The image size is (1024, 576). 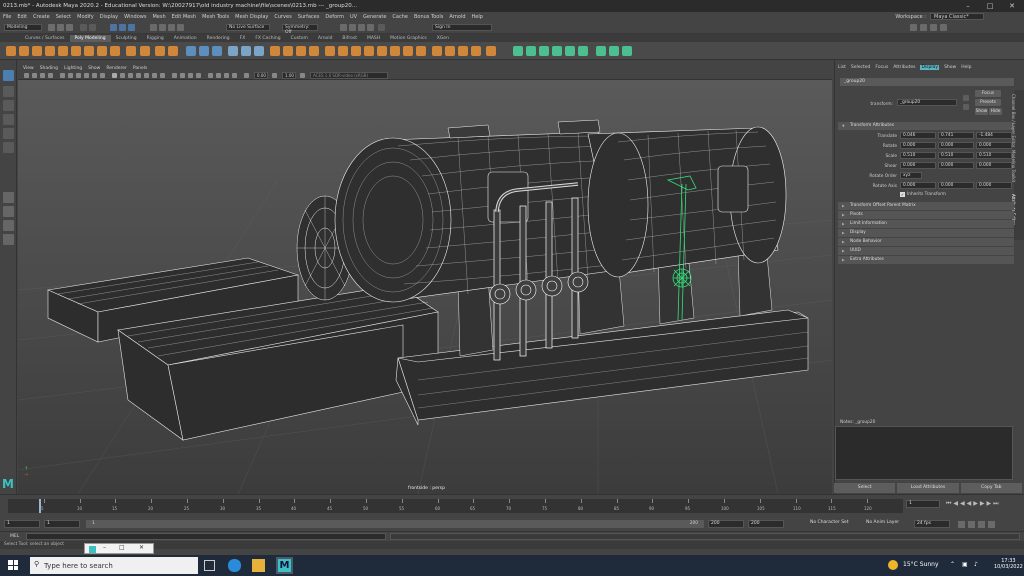 What do you see at coordinates (477, 17) in the screenshot?
I see `menu-help: Help` at bounding box center [477, 17].